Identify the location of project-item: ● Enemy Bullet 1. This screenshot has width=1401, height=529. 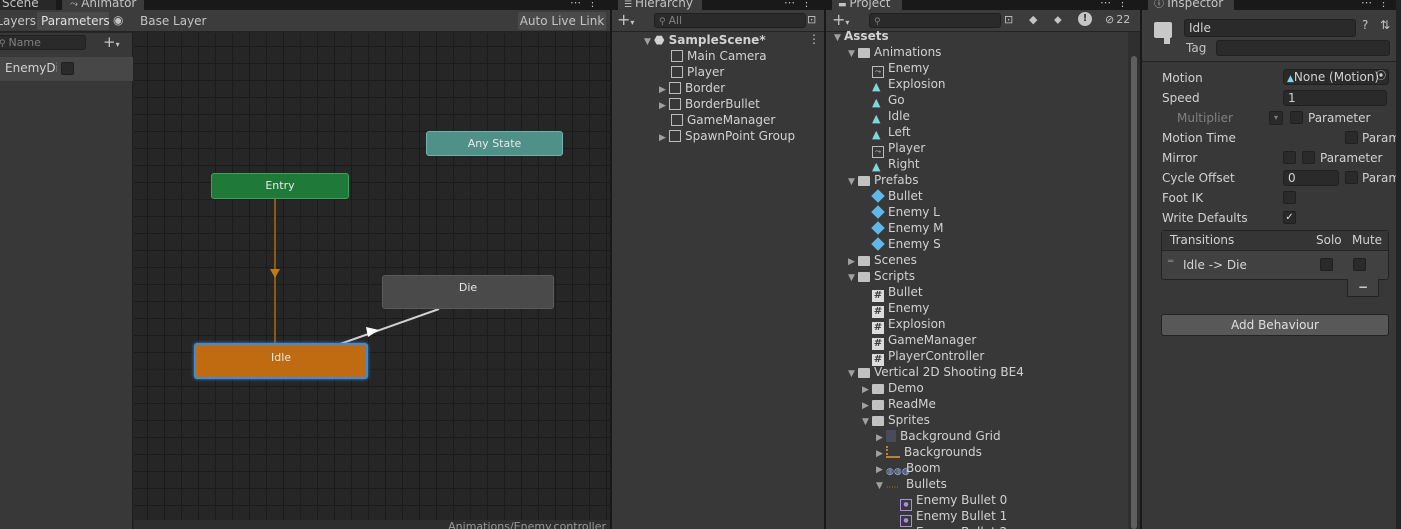
(948, 517).